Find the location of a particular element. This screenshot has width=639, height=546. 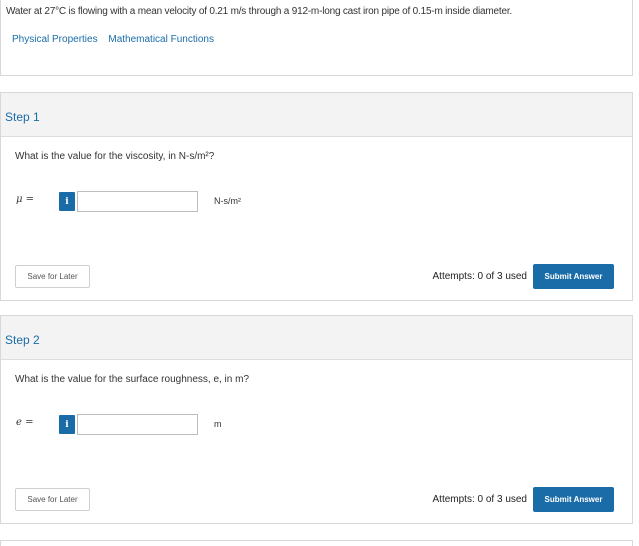

step-2-title: Step 2 is located at coordinates (22, 340).